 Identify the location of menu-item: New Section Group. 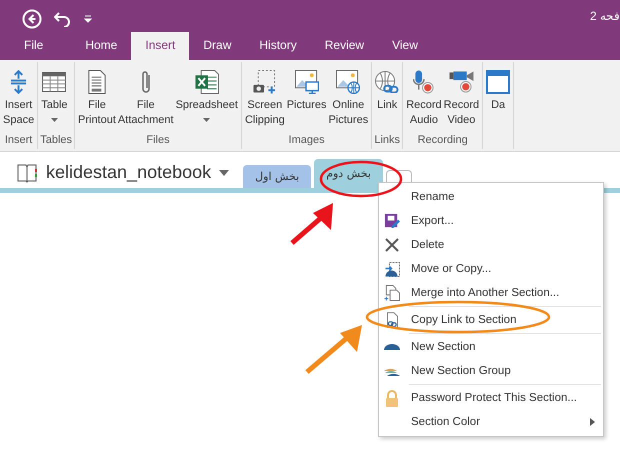
(491, 371).